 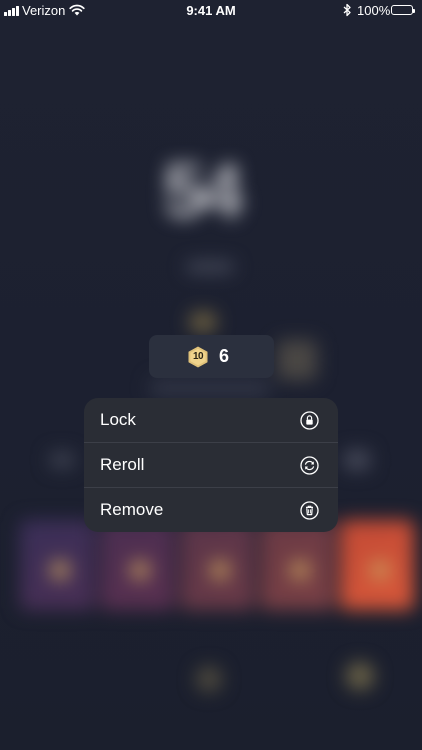 What do you see at coordinates (347, 11) in the screenshot?
I see `bluetooth-icon` at bounding box center [347, 11].